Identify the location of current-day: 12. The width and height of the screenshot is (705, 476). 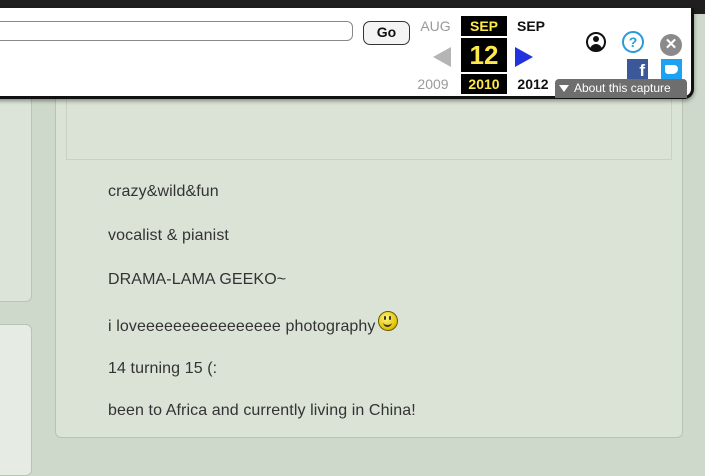
(484, 55).